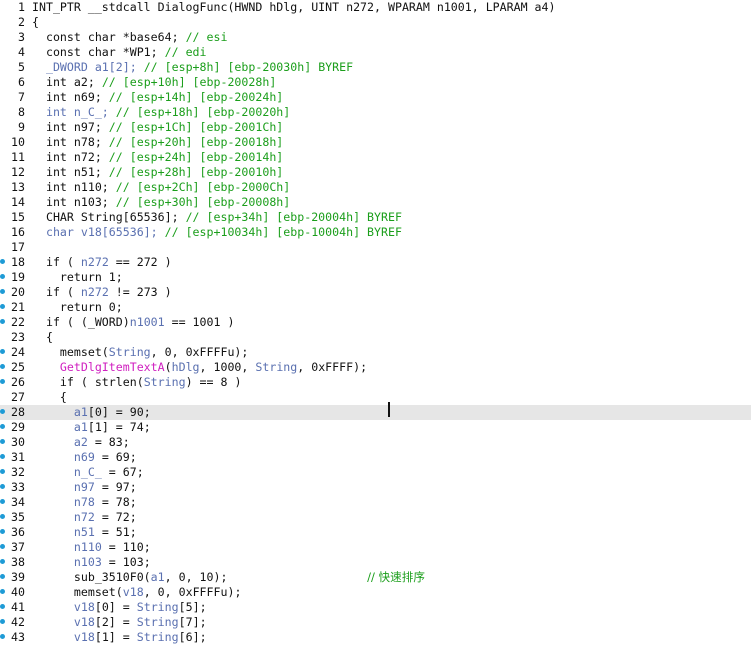 The image size is (751, 648). I want to click on line-gutter: 8, so click(15, 112).